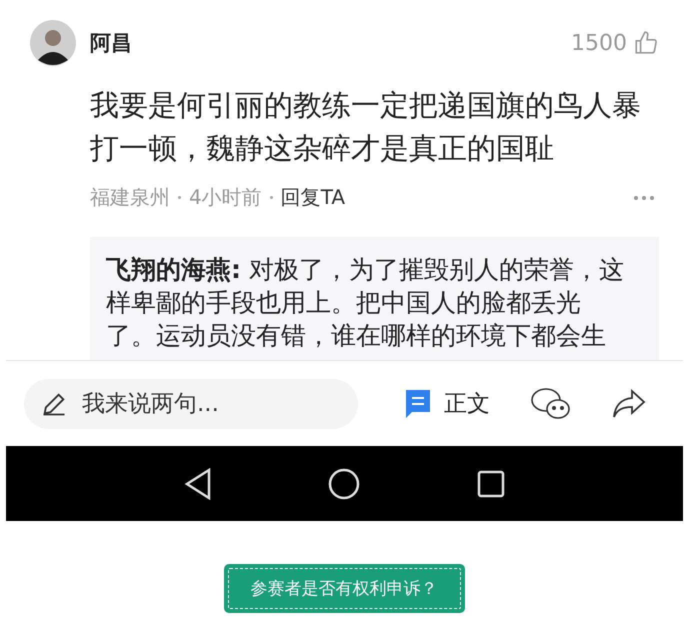 The height and width of the screenshot is (621, 688). Describe the element at coordinates (418, 404) in the screenshot. I see `note-icon` at that location.